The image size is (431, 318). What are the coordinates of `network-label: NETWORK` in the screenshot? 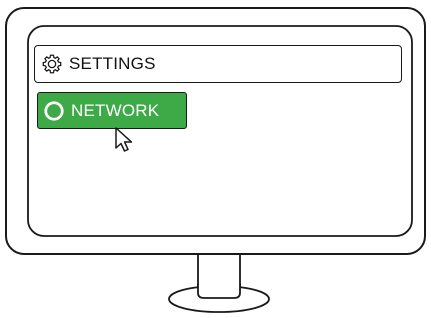 It's located at (115, 110).